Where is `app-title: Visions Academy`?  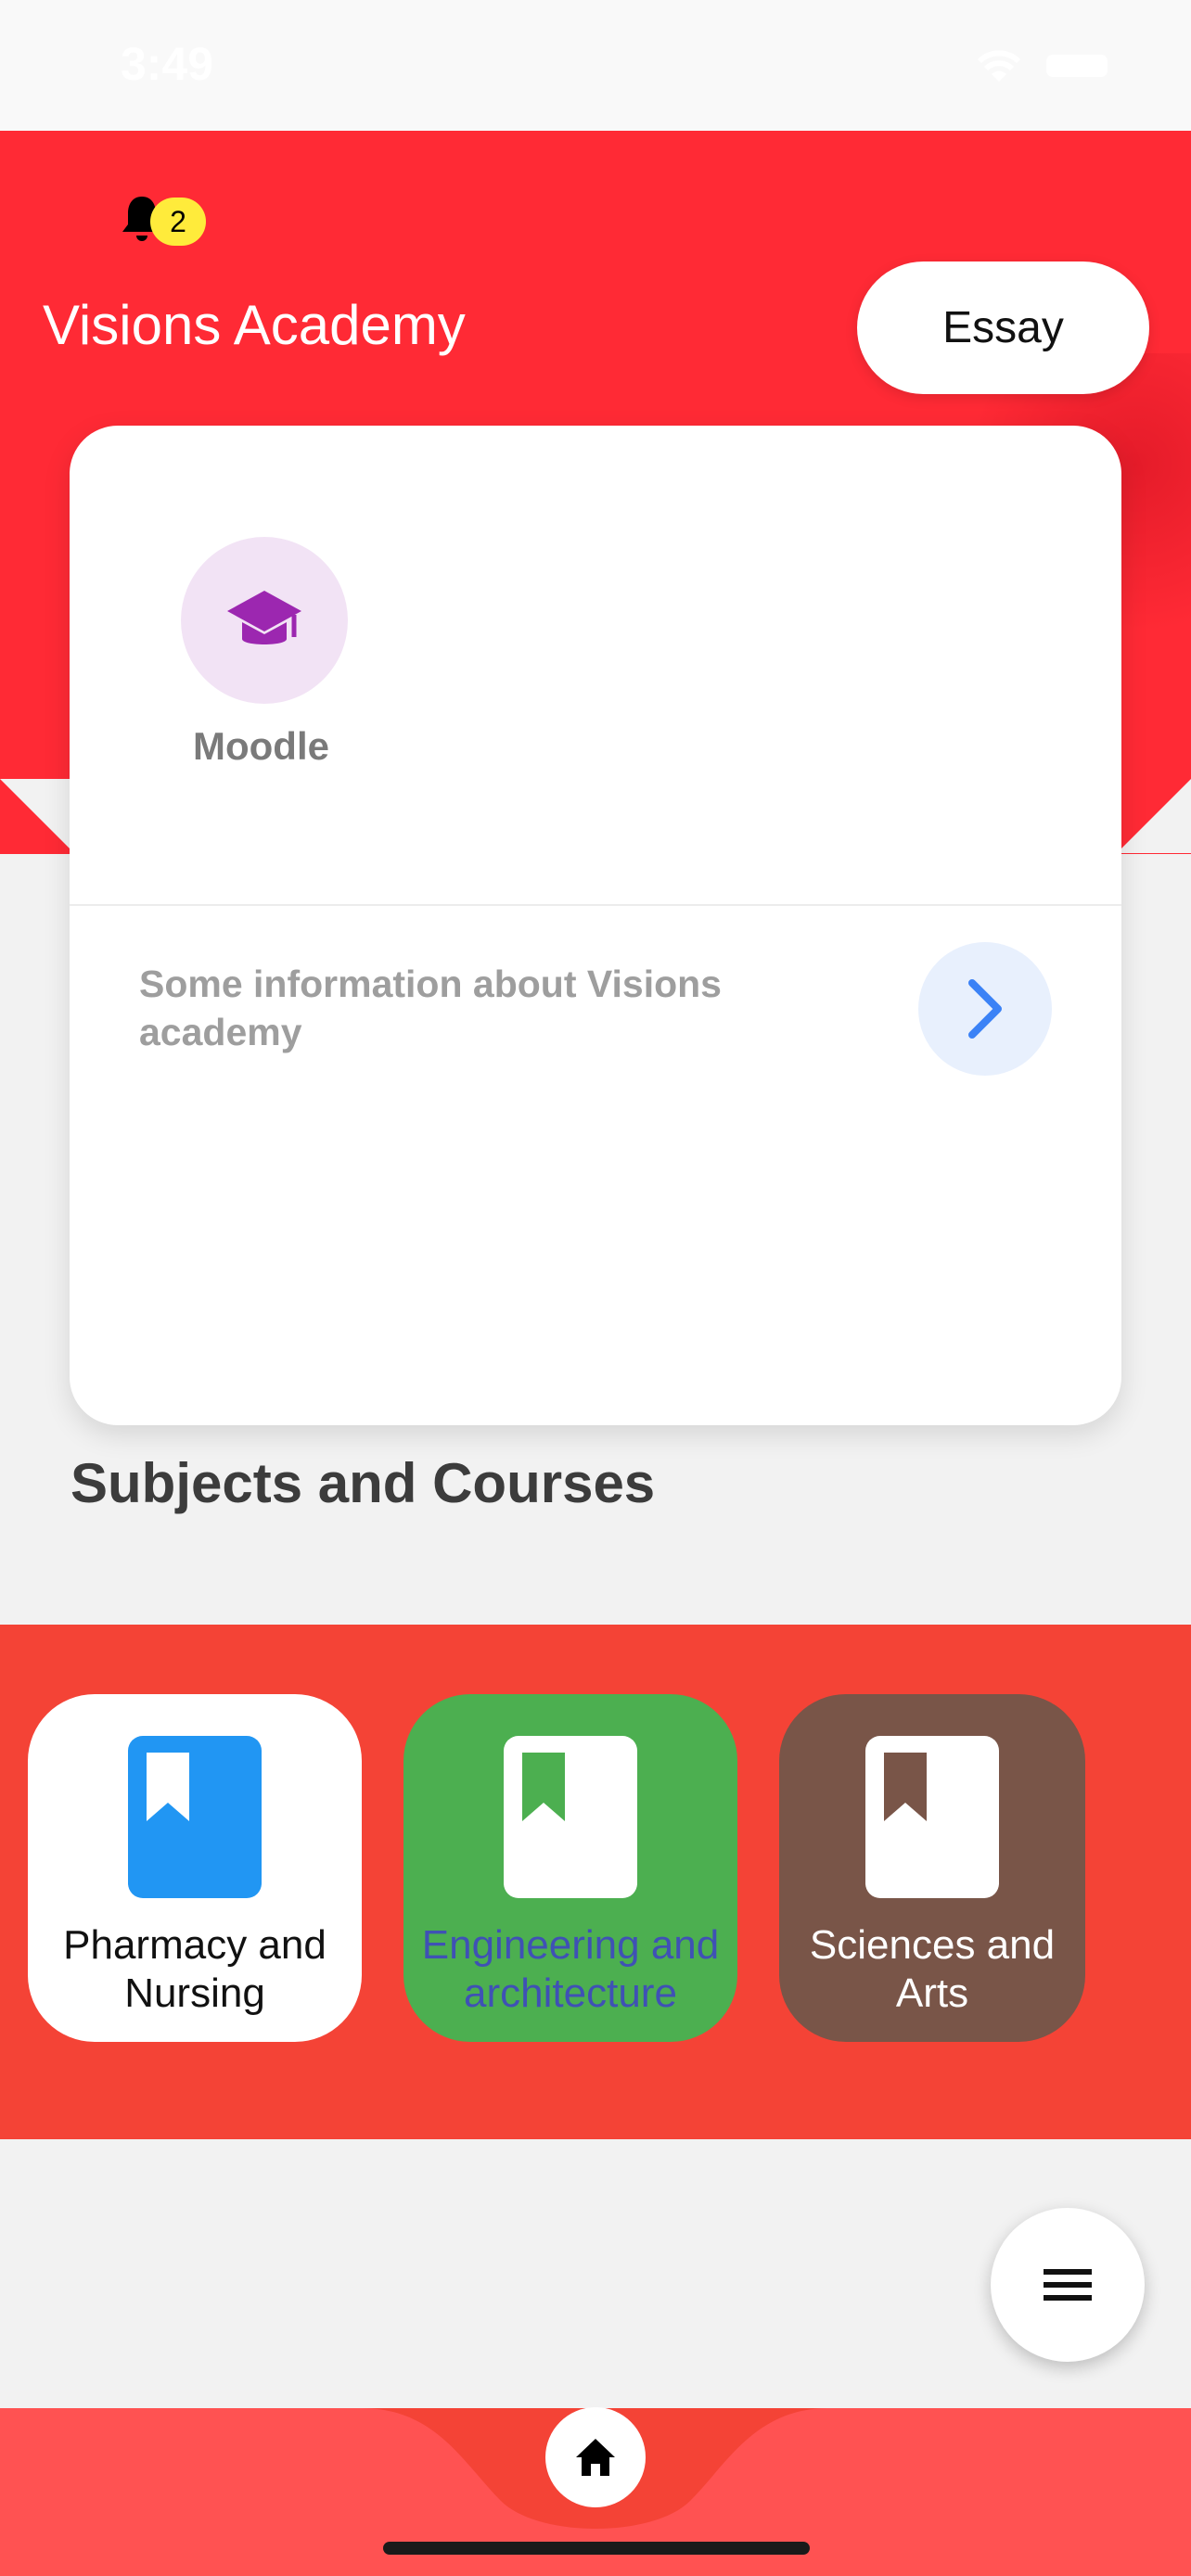
app-title: Visions Academy is located at coordinates (254, 325).